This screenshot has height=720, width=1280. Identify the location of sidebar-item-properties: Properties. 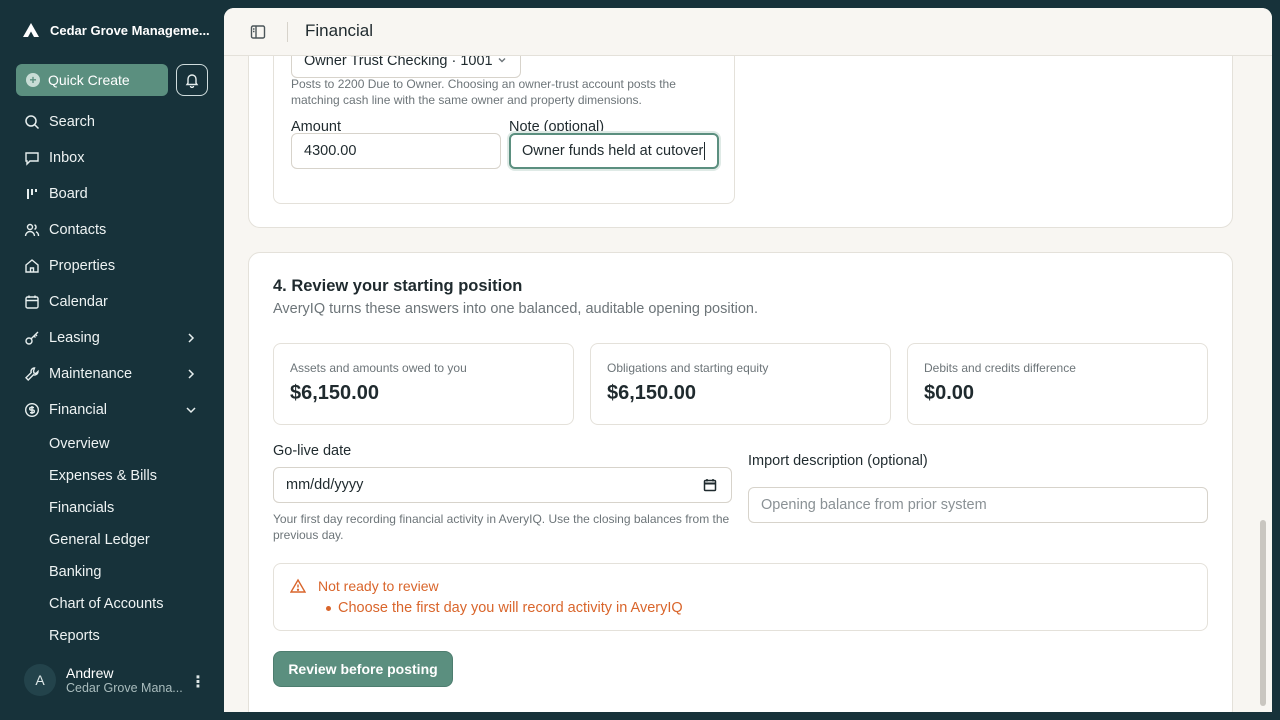
(112, 266).